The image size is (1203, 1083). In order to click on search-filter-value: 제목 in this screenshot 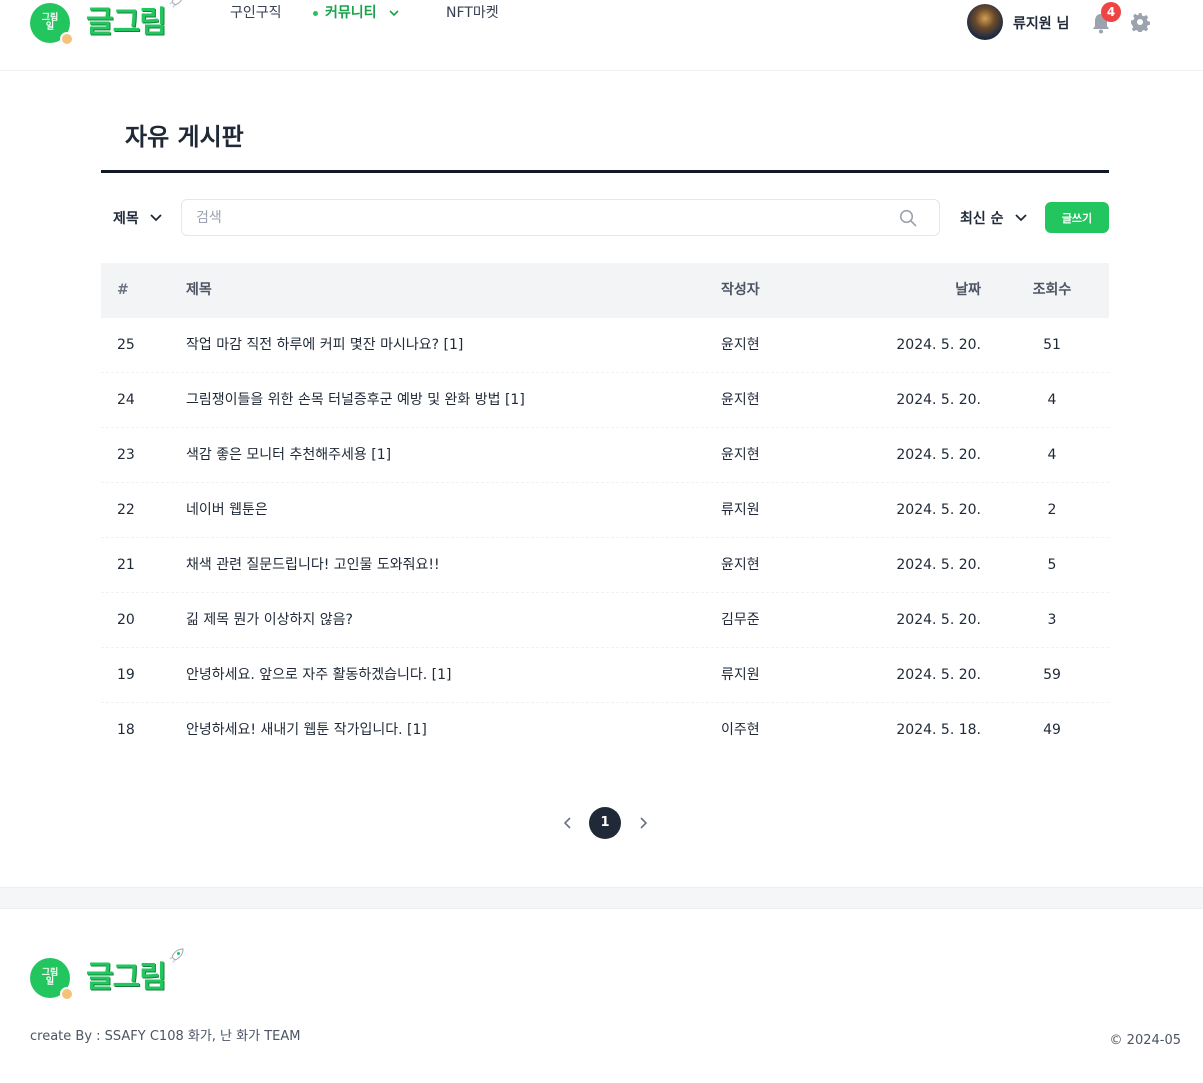, I will do `click(126, 219)`.